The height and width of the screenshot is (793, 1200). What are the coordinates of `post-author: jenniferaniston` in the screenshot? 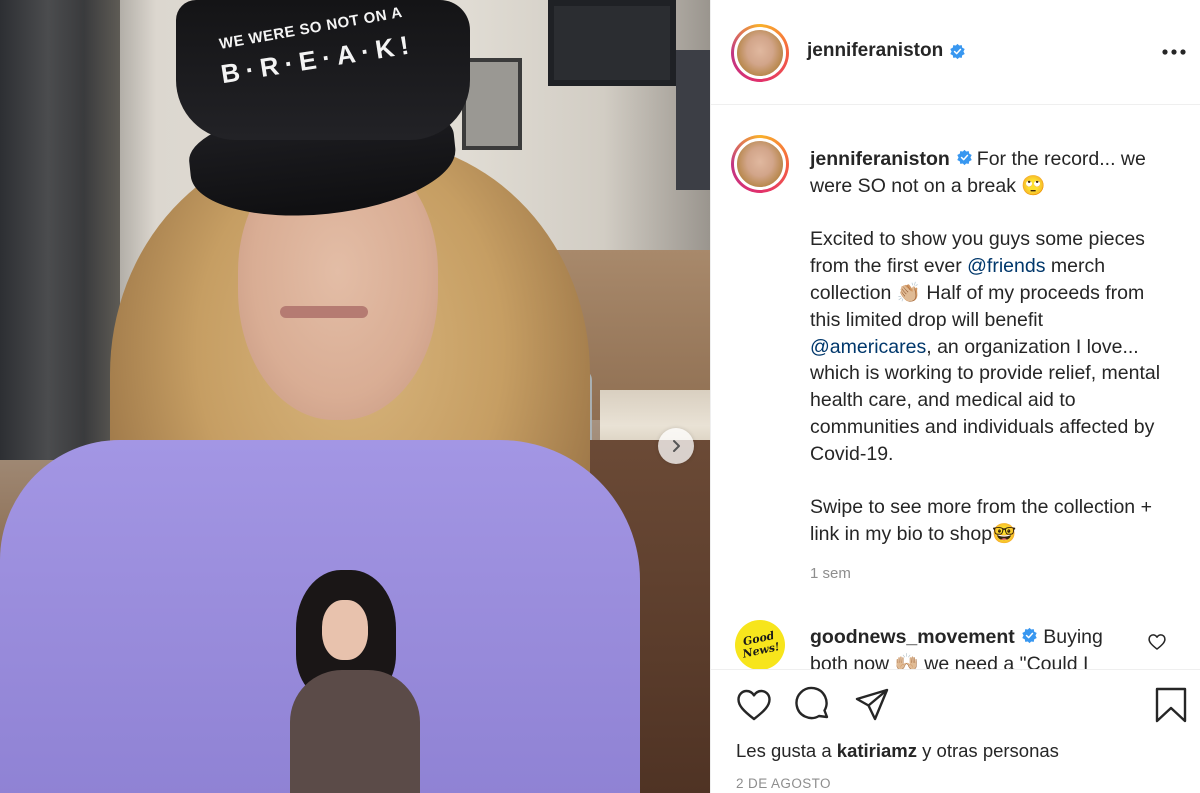 It's located at (886, 51).